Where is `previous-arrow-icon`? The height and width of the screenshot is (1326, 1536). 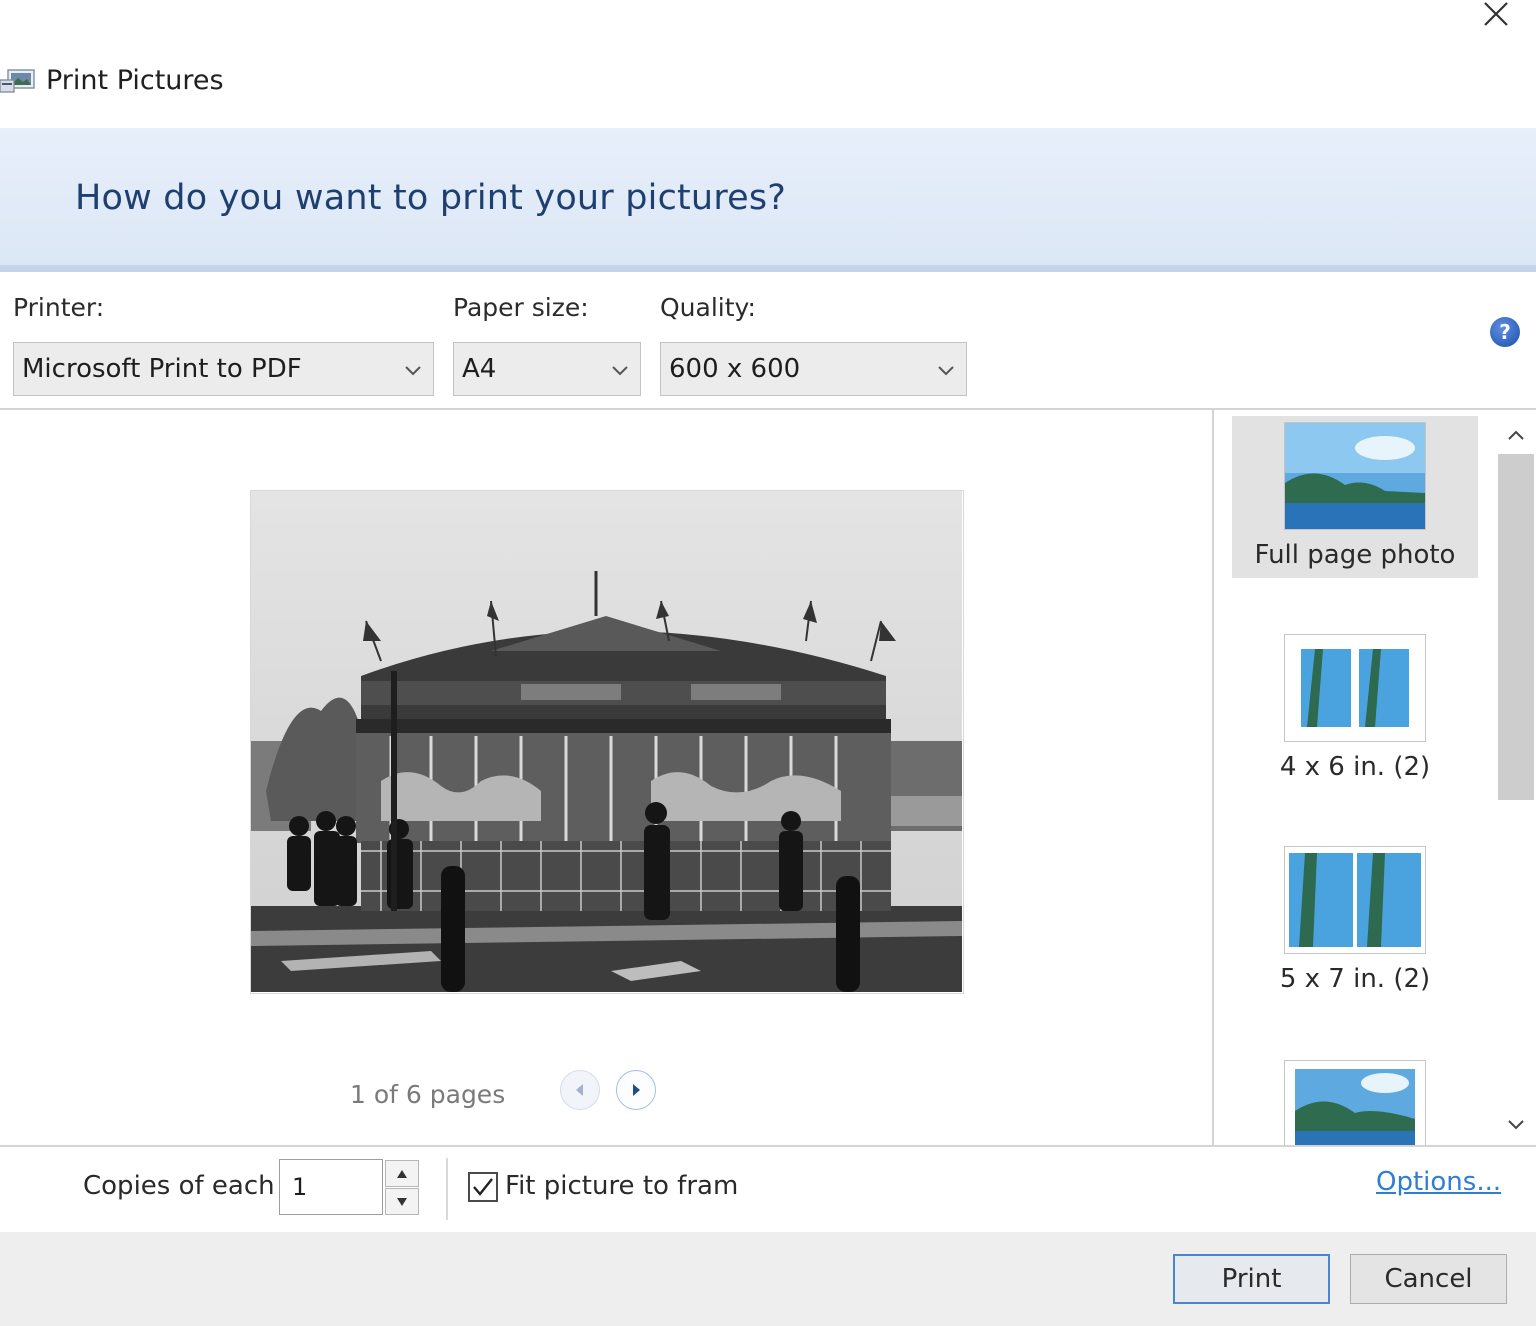
previous-arrow-icon is located at coordinates (579, 1090).